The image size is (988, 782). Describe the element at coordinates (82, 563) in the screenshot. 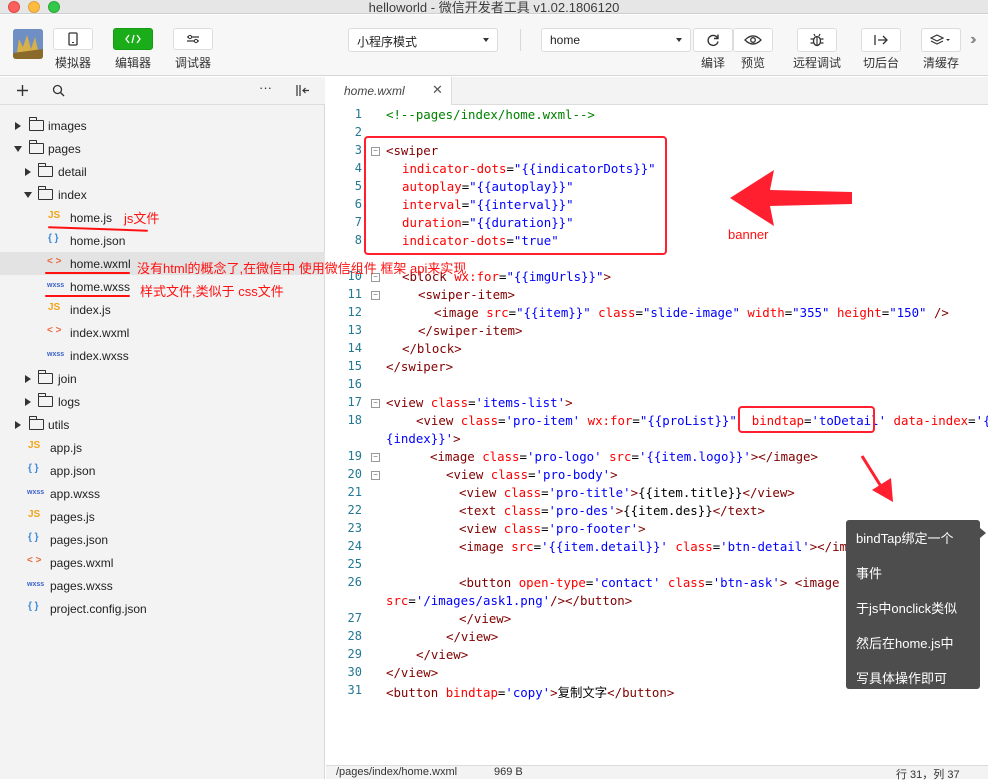

I see `tree-item-label: pages.wxml` at that location.